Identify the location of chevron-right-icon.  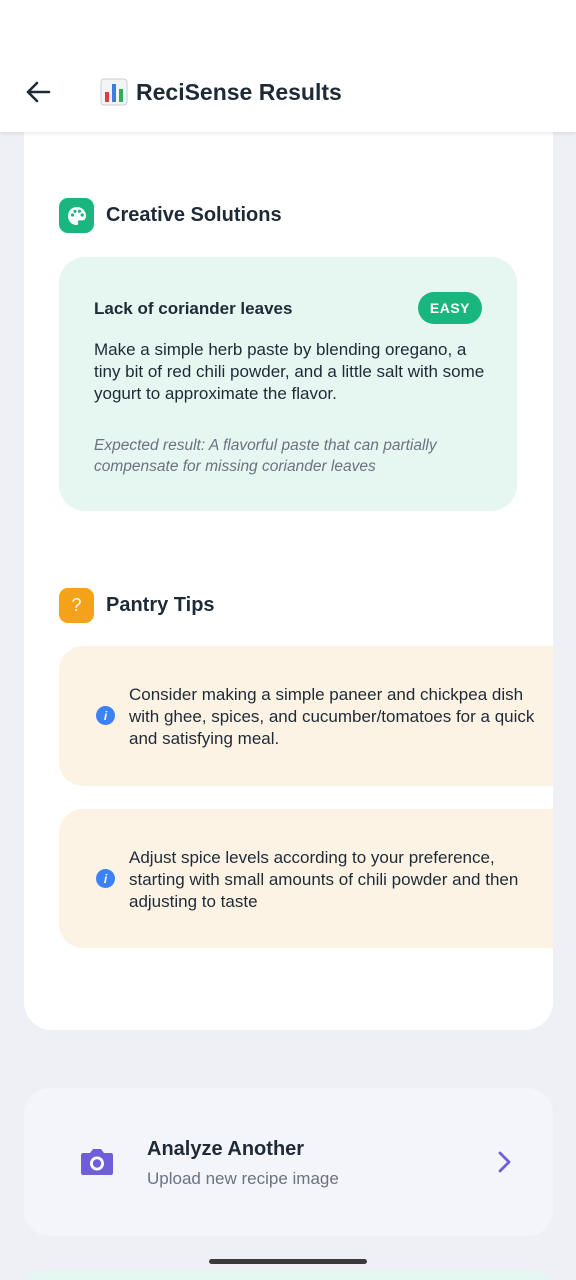
(504, 1162).